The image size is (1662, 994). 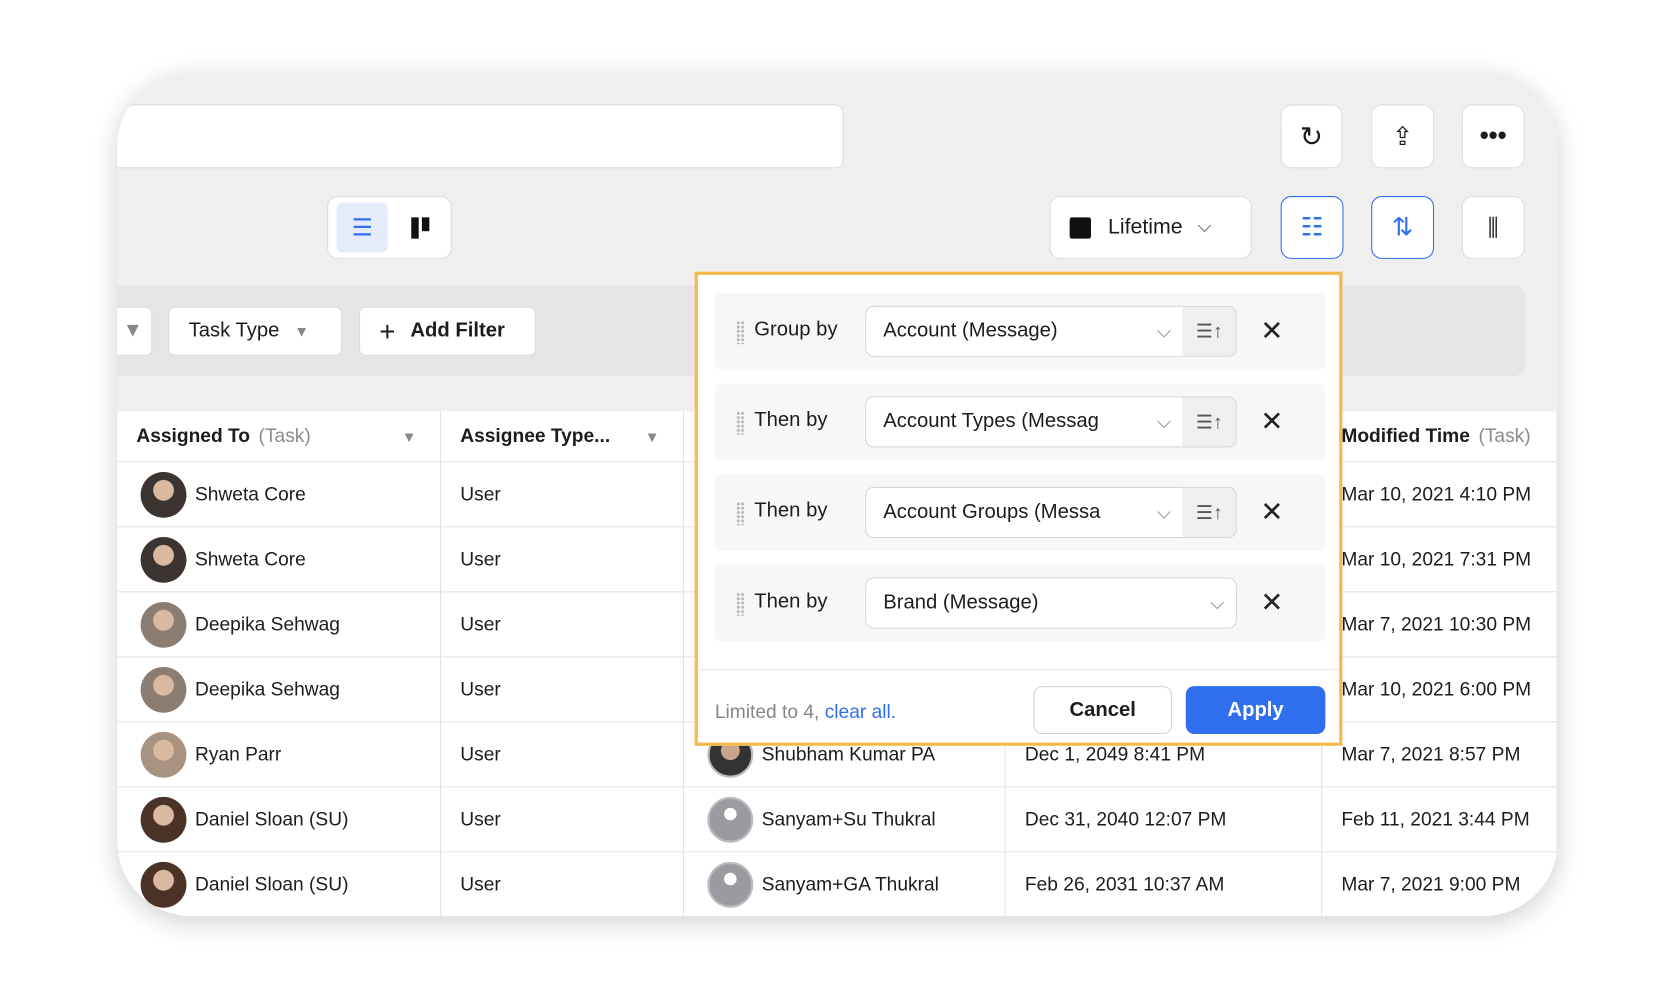 I want to click on select-value: Account Groups (Messa, so click(x=992, y=512).